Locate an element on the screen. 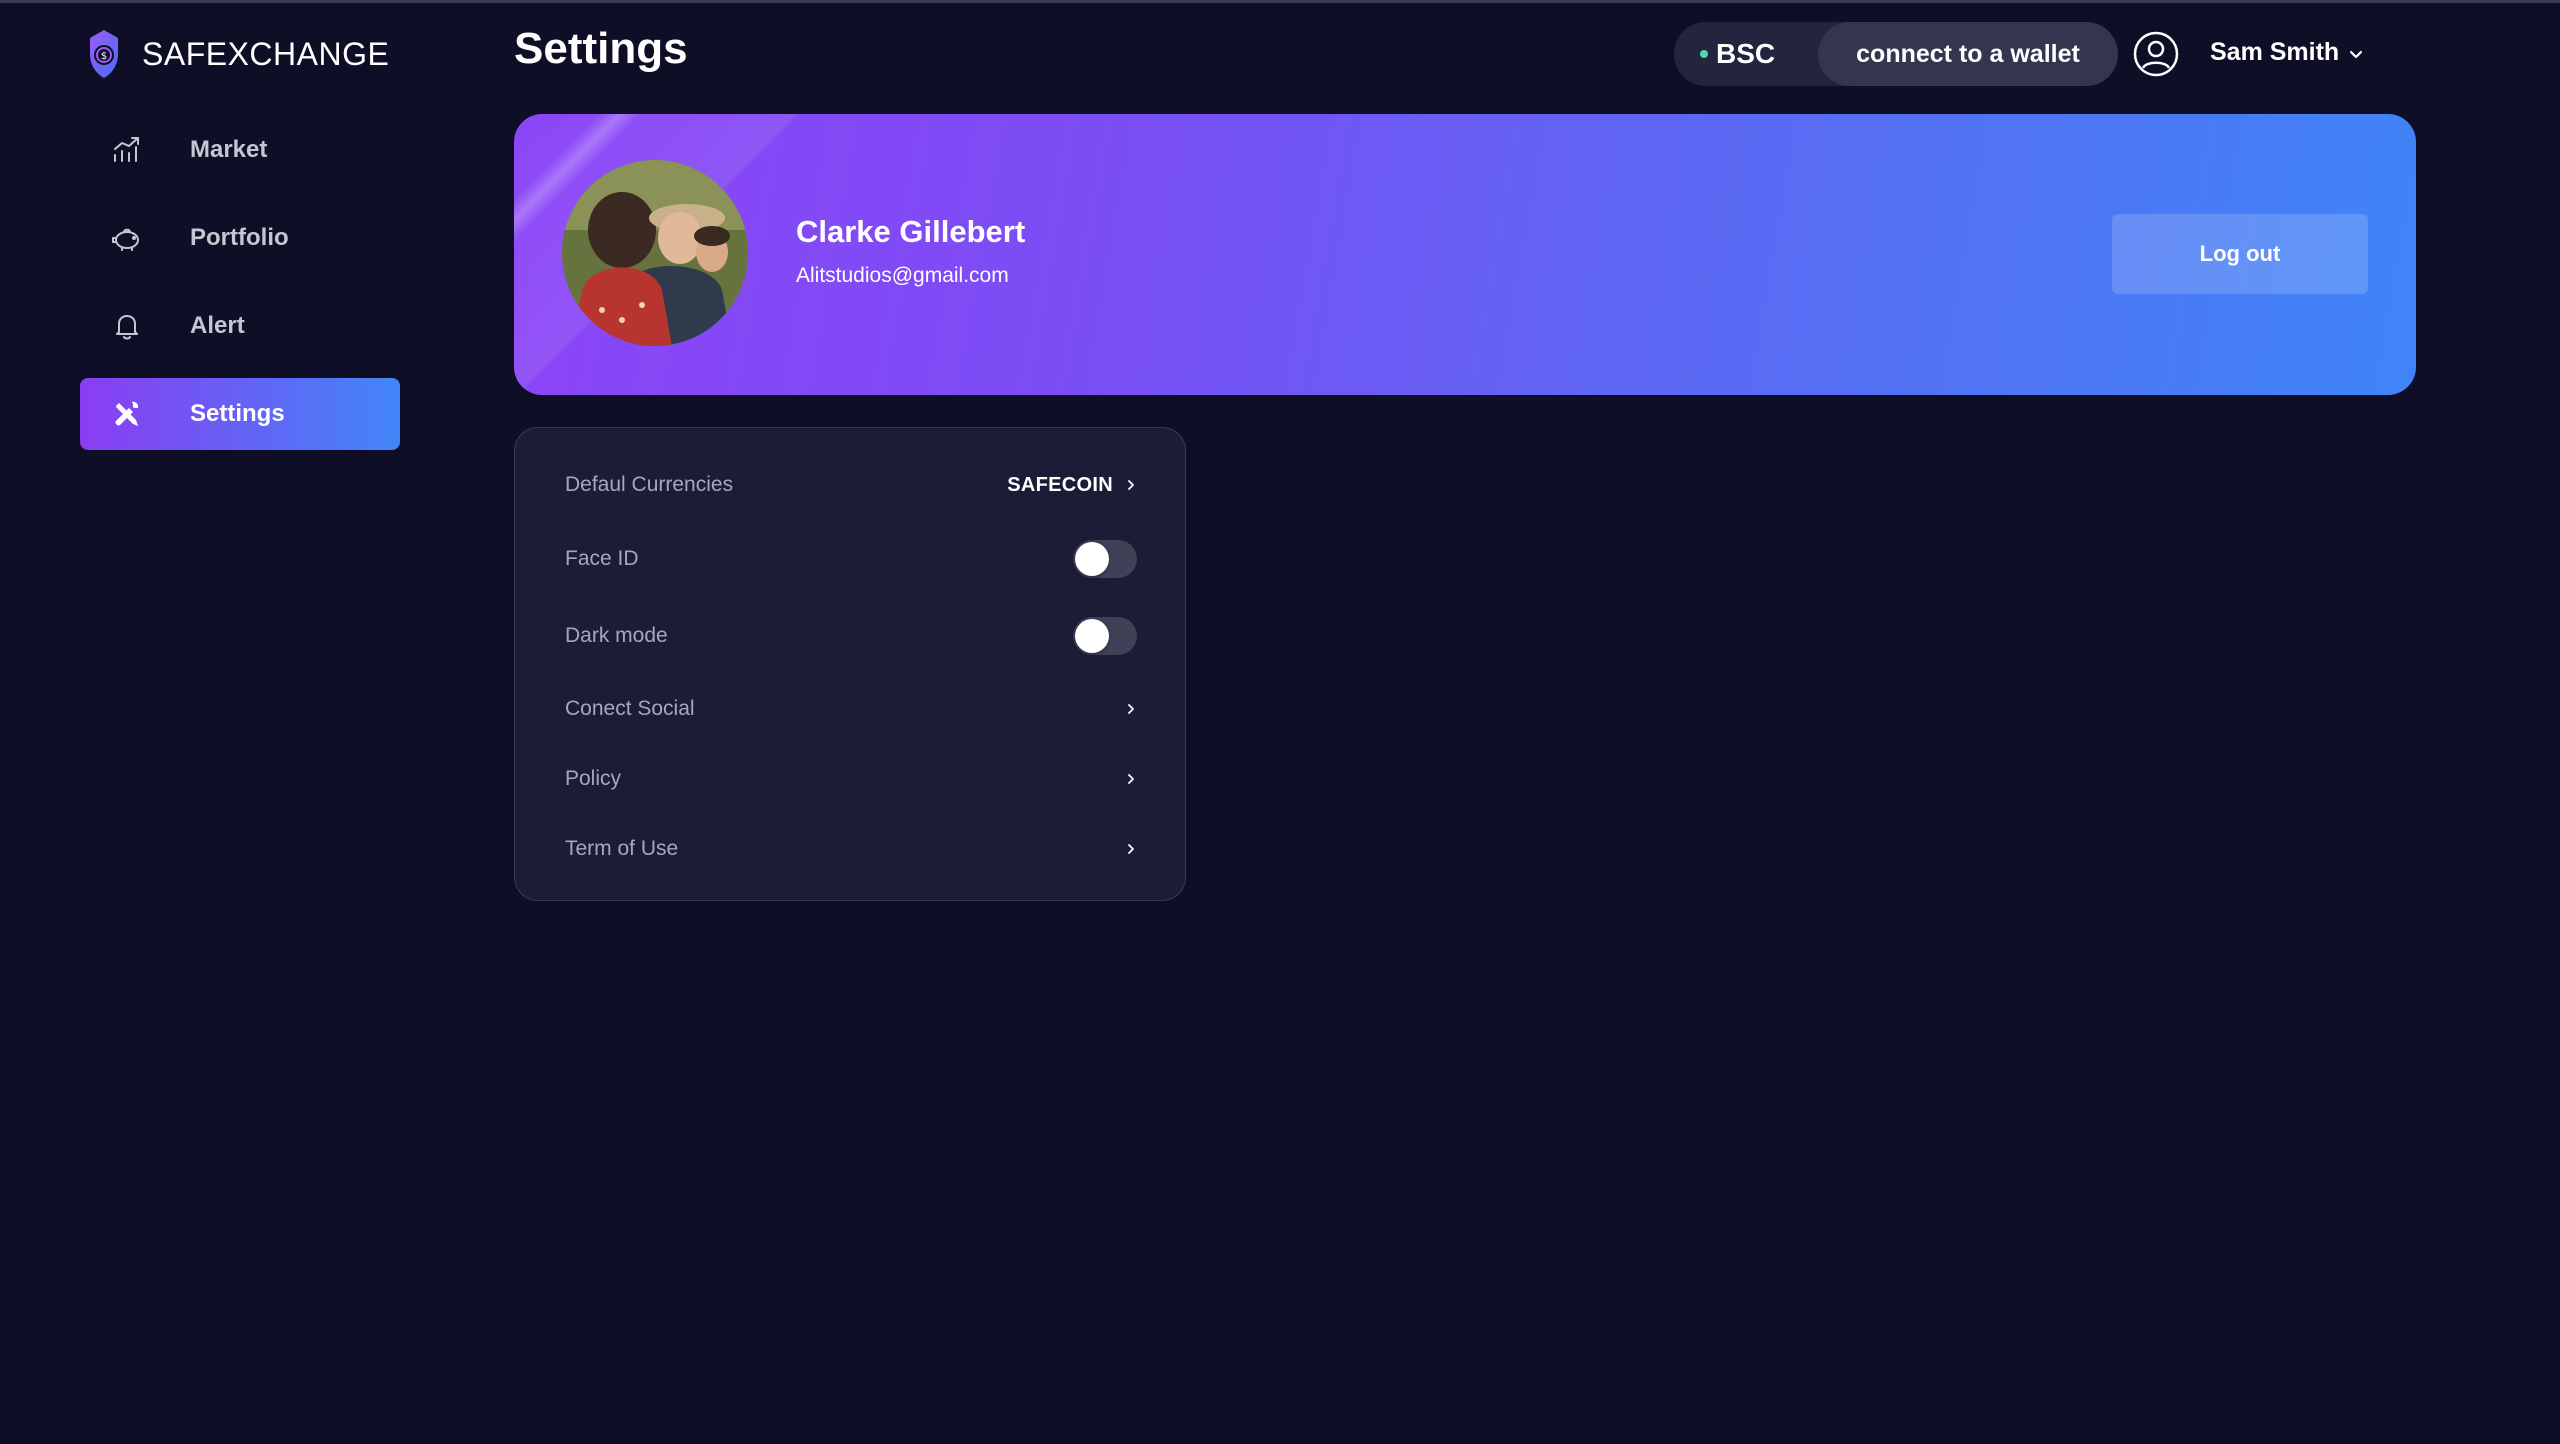 The height and width of the screenshot is (1444, 2560). network-selector: BSC is located at coordinates (1746, 54).